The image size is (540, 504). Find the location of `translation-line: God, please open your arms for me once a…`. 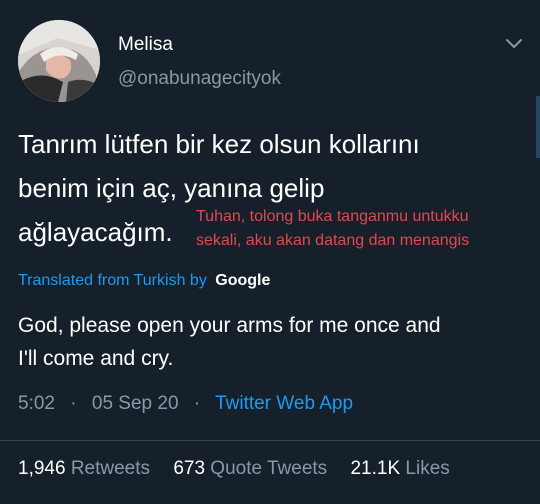

translation-line: God, please open your arms for me once a… is located at coordinates (229, 325).